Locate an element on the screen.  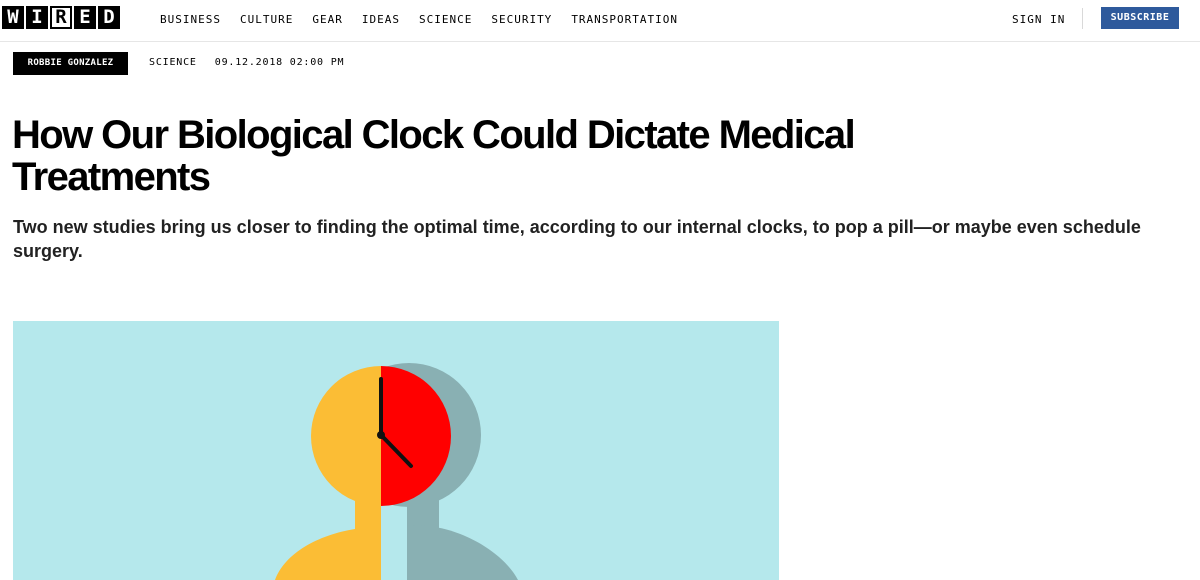
nav-link-security: SECURITY is located at coordinates (521, 19).